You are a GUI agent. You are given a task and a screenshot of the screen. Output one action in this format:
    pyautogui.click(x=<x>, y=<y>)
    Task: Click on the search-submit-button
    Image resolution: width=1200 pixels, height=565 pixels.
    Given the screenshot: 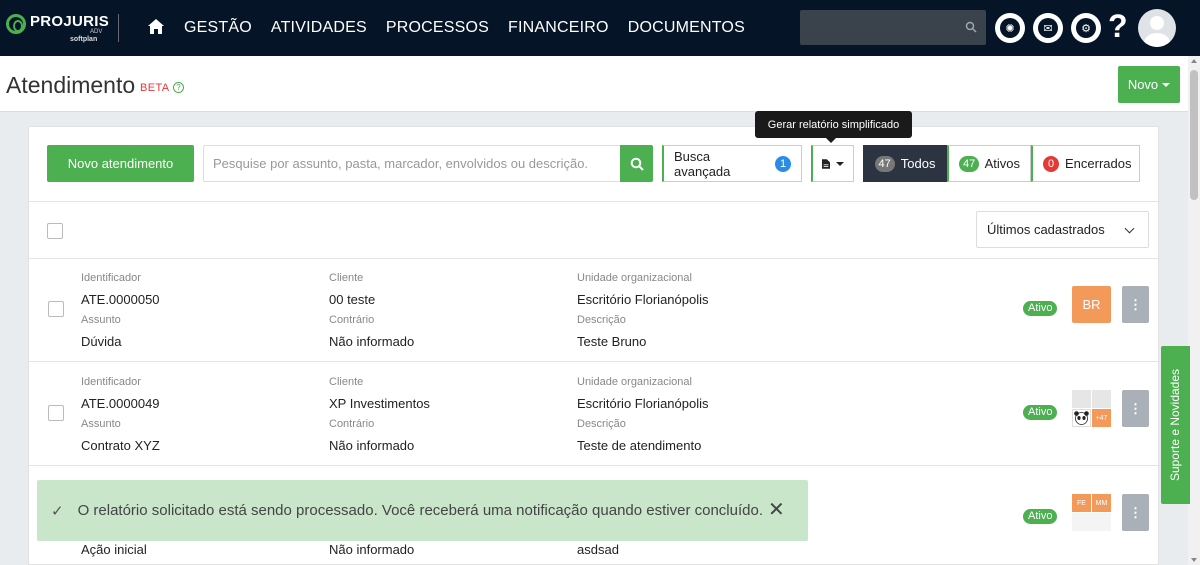 What is the action you would take?
    pyautogui.click(x=636, y=163)
    